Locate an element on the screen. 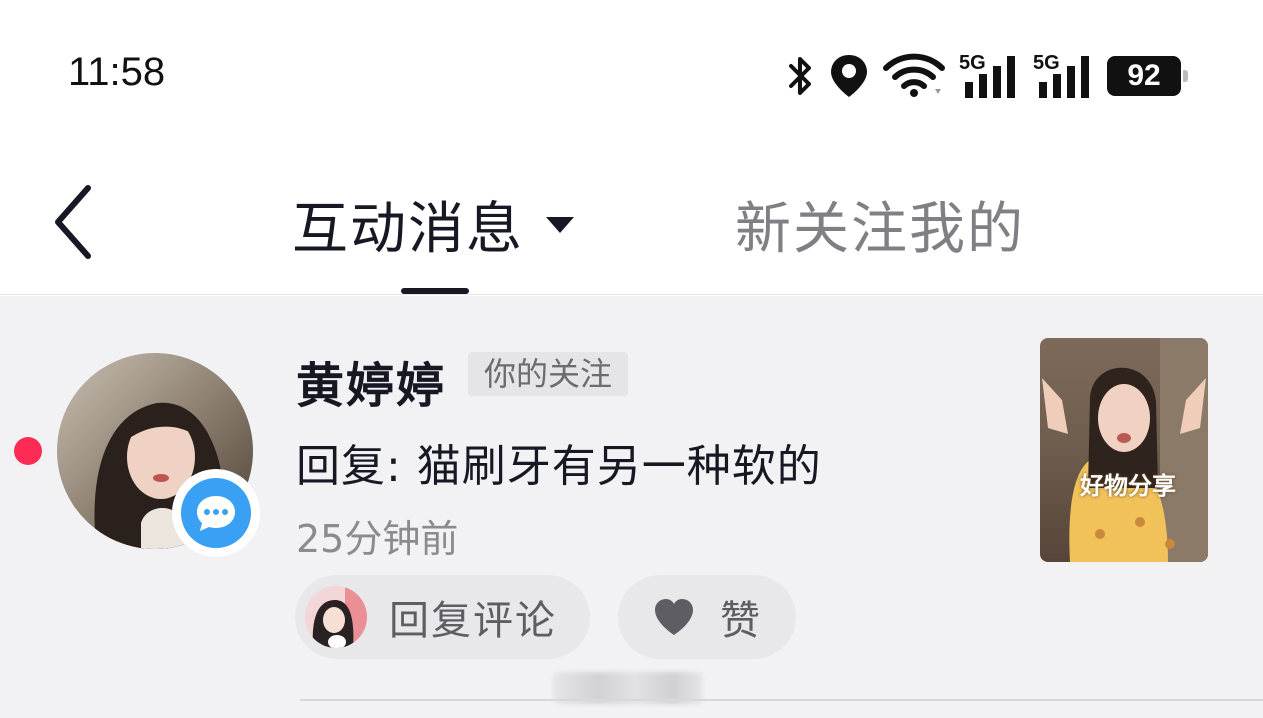 The width and height of the screenshot is (1263, 718). timestamp: 25分钟前 is located at coordinates (377, 539).